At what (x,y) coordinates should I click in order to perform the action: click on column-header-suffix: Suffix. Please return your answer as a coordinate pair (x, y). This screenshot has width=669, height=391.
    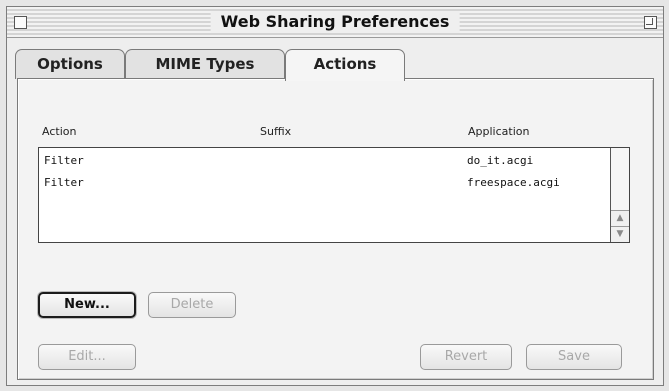
    Looking at the image, I should click on (276, 131).